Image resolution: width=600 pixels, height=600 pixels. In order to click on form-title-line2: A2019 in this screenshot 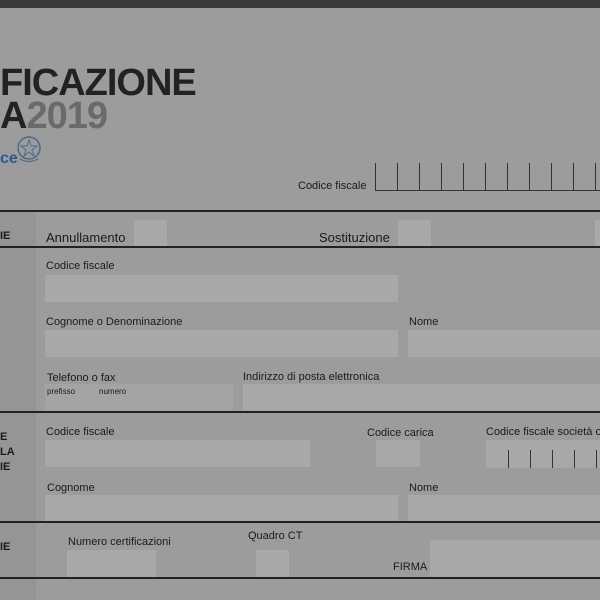, I will do `click(54, 116)`.